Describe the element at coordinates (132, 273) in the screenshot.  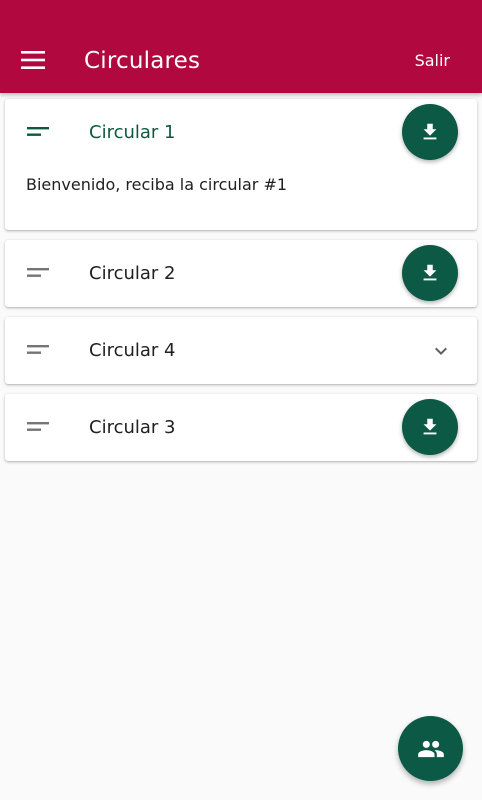
I see `circular-title: Circular 2` at that location.